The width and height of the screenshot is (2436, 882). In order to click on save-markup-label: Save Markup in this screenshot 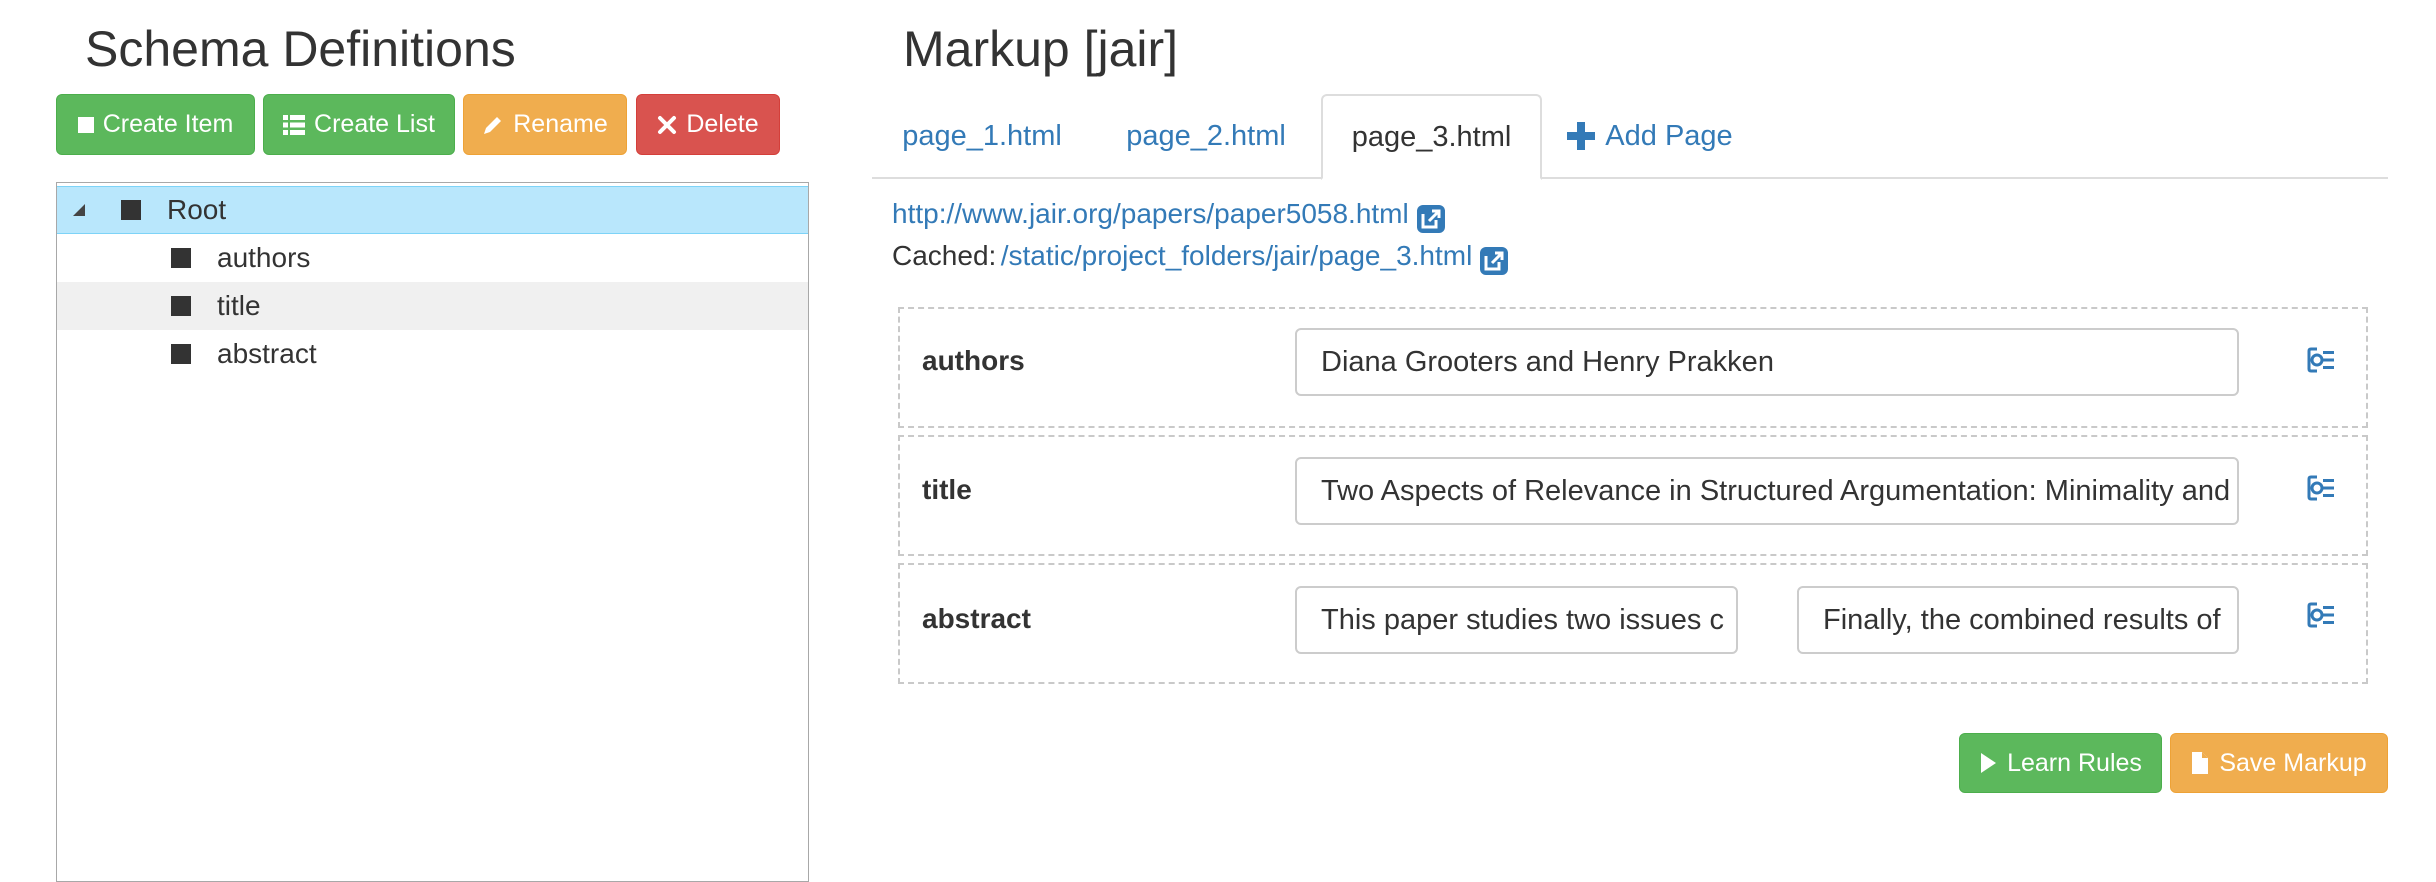, I will do `click(2293, 762)`.